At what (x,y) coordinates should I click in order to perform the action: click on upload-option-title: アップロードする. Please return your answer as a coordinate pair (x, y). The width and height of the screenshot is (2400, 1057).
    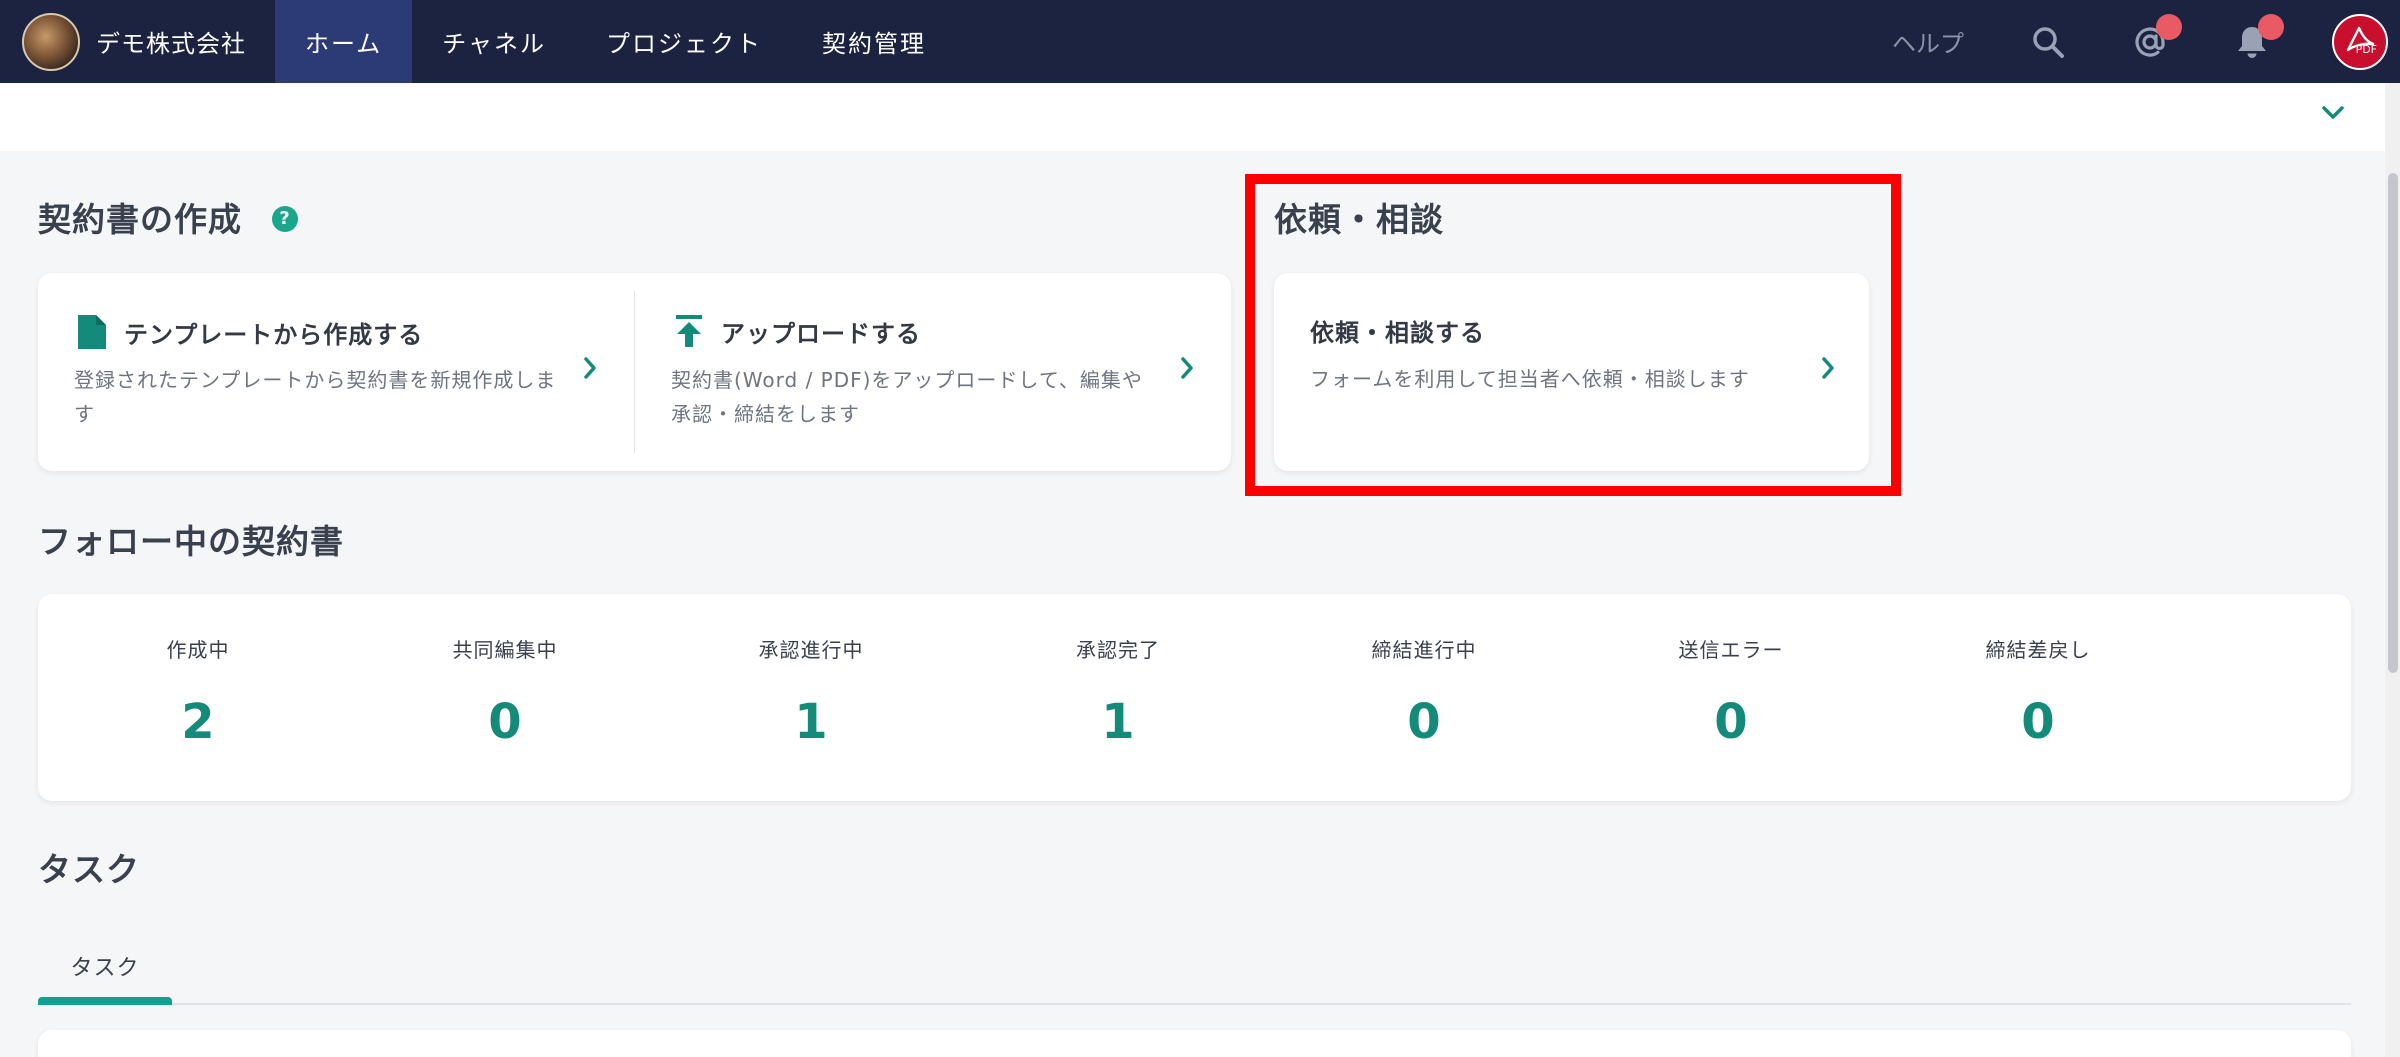
    Looking at the image, I should click on (797, 331).